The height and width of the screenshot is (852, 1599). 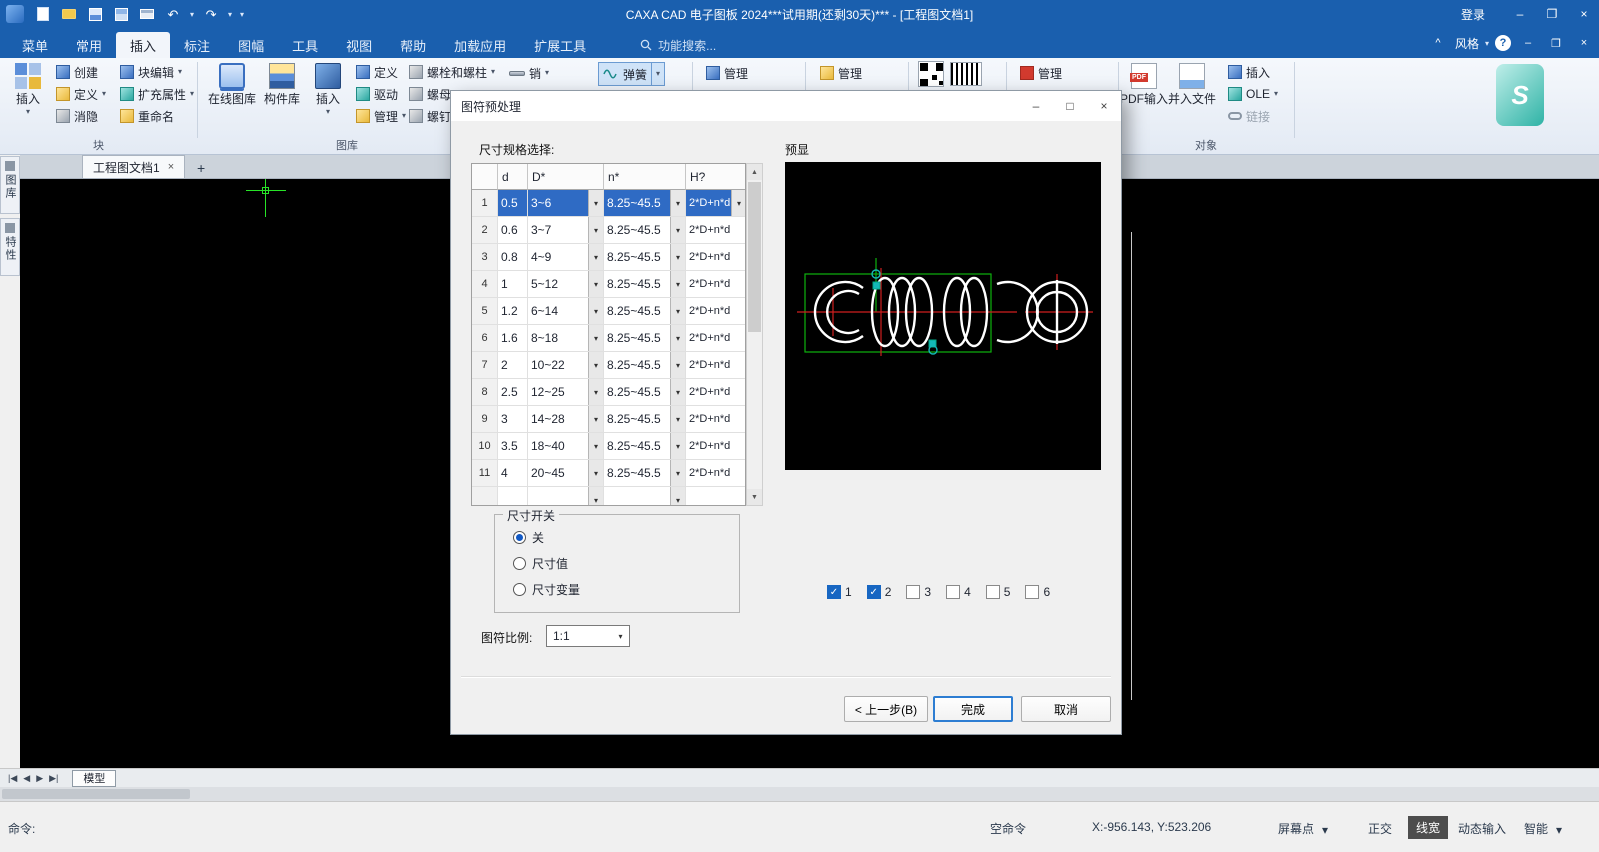 What do you see at coordinates (53, 778) in the screenshot?
I see `last-sheet-icon: ▶|` at bounding box center [53, 778].